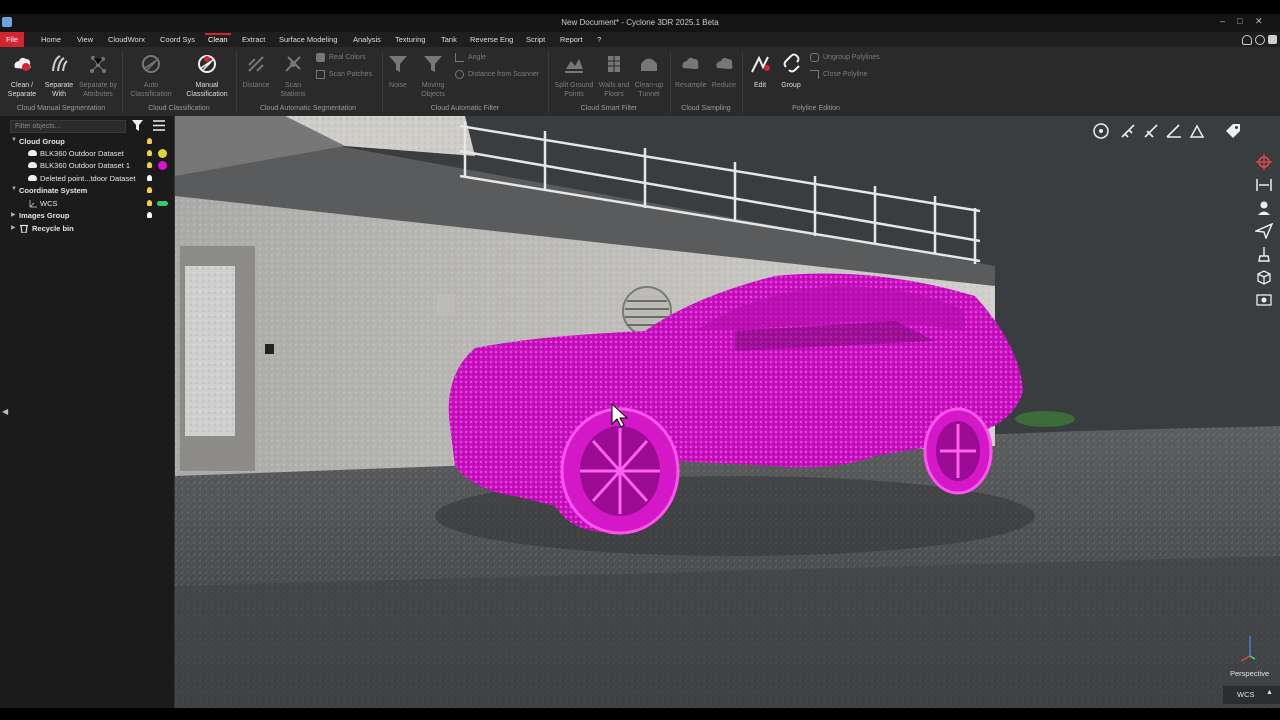  What do you see at coordinates (253, 39) in the screenshot?
I see `menu-extract: Extract` at bounding box center [253, 39].